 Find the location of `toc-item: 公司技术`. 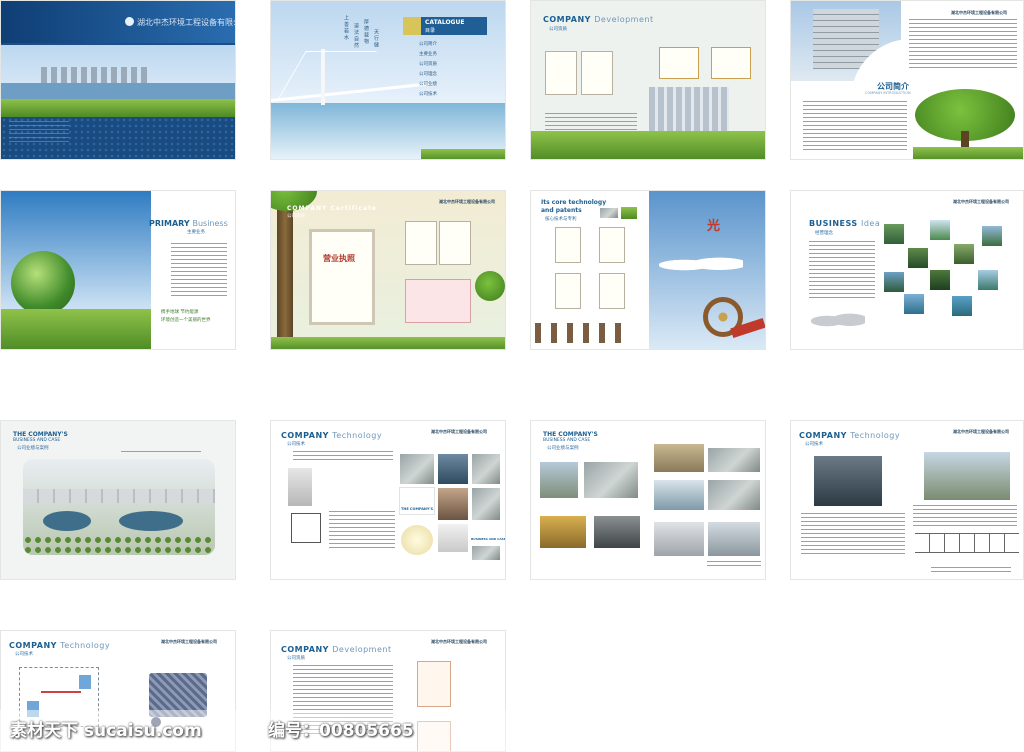

toc-item: 公司技术 is located at coordinates (428, 94).